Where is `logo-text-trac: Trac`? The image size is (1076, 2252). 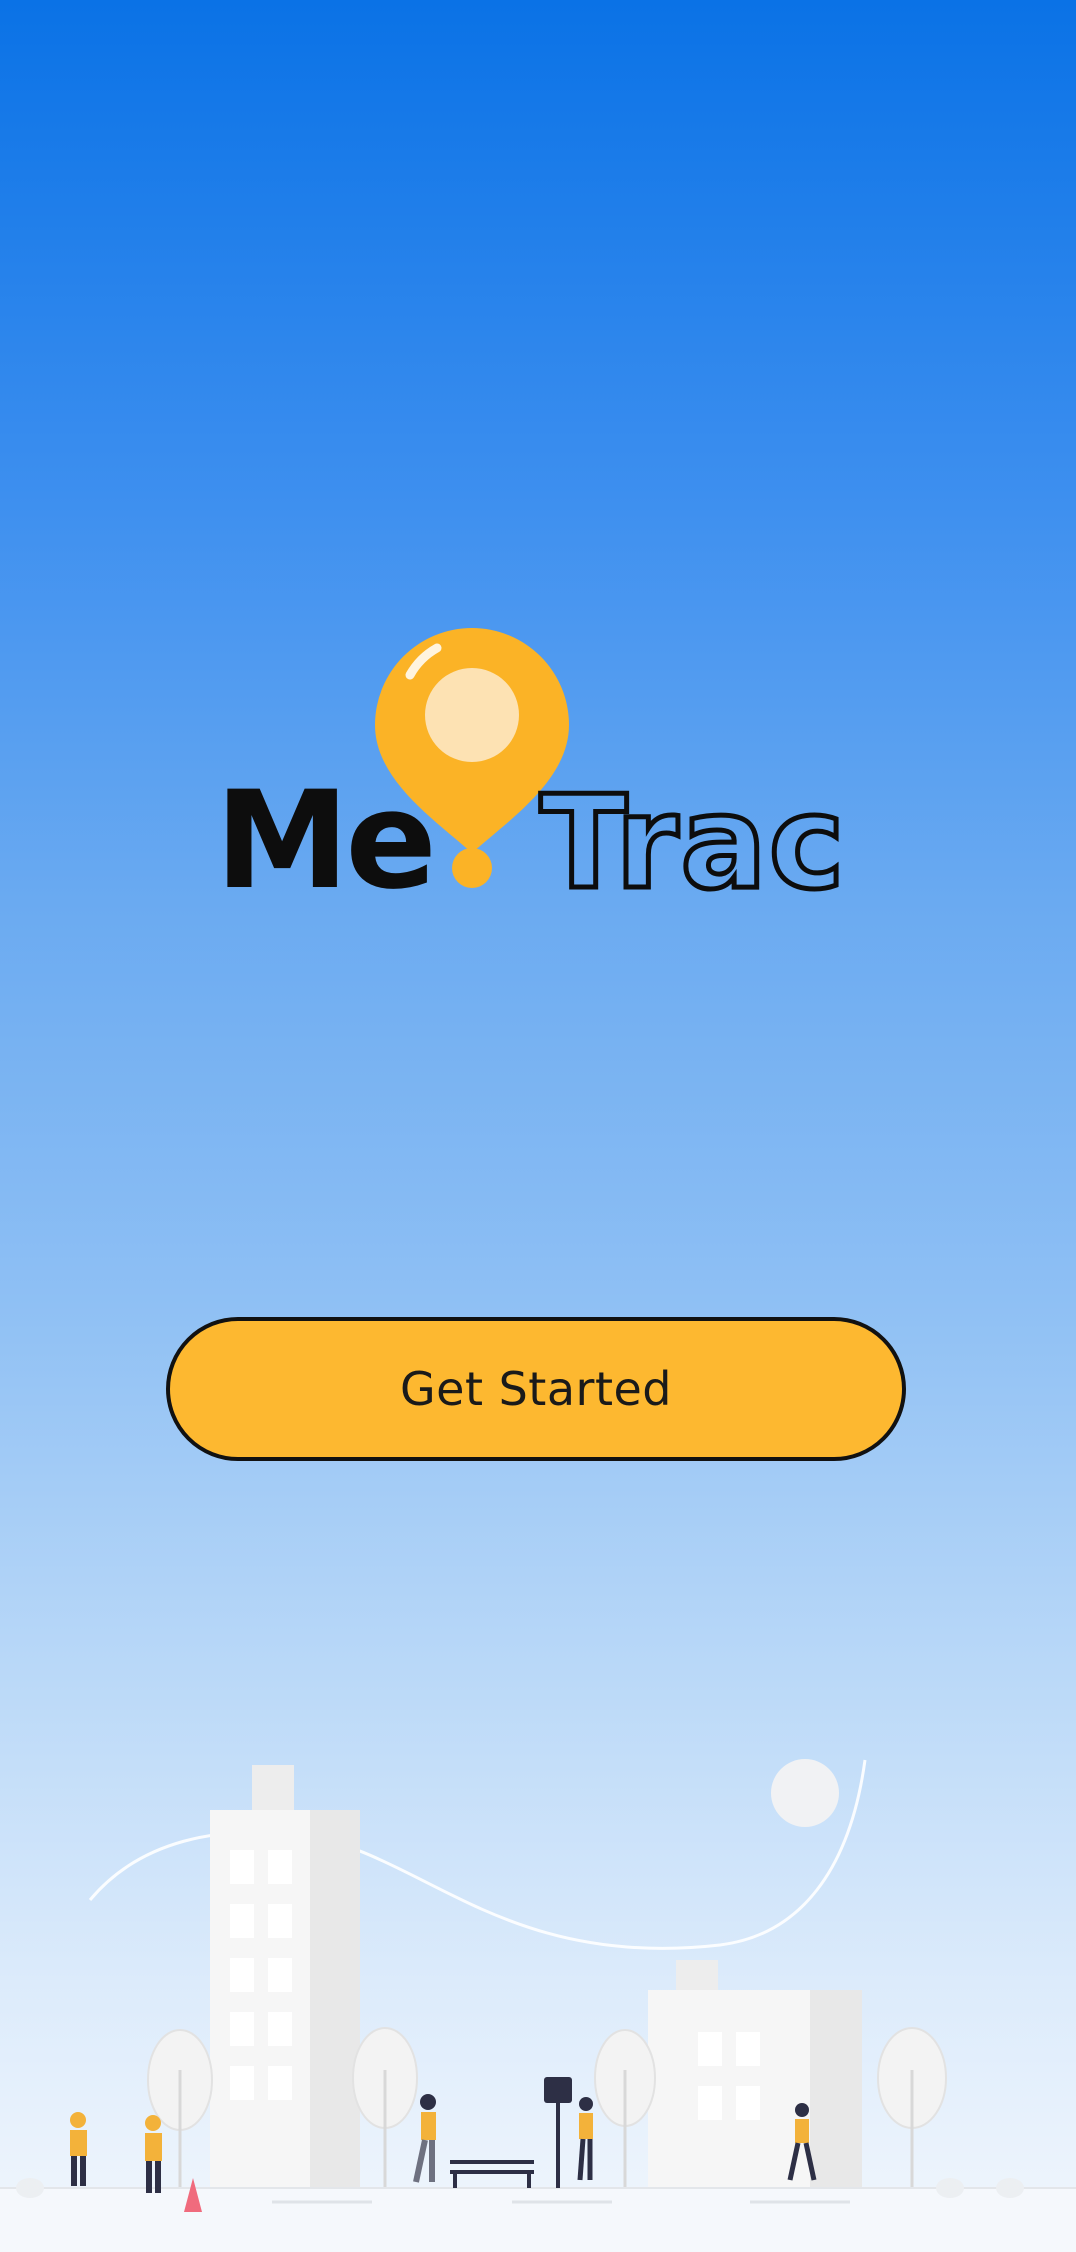 logo-text-trac: Trac is located at coordinates (693, 842).